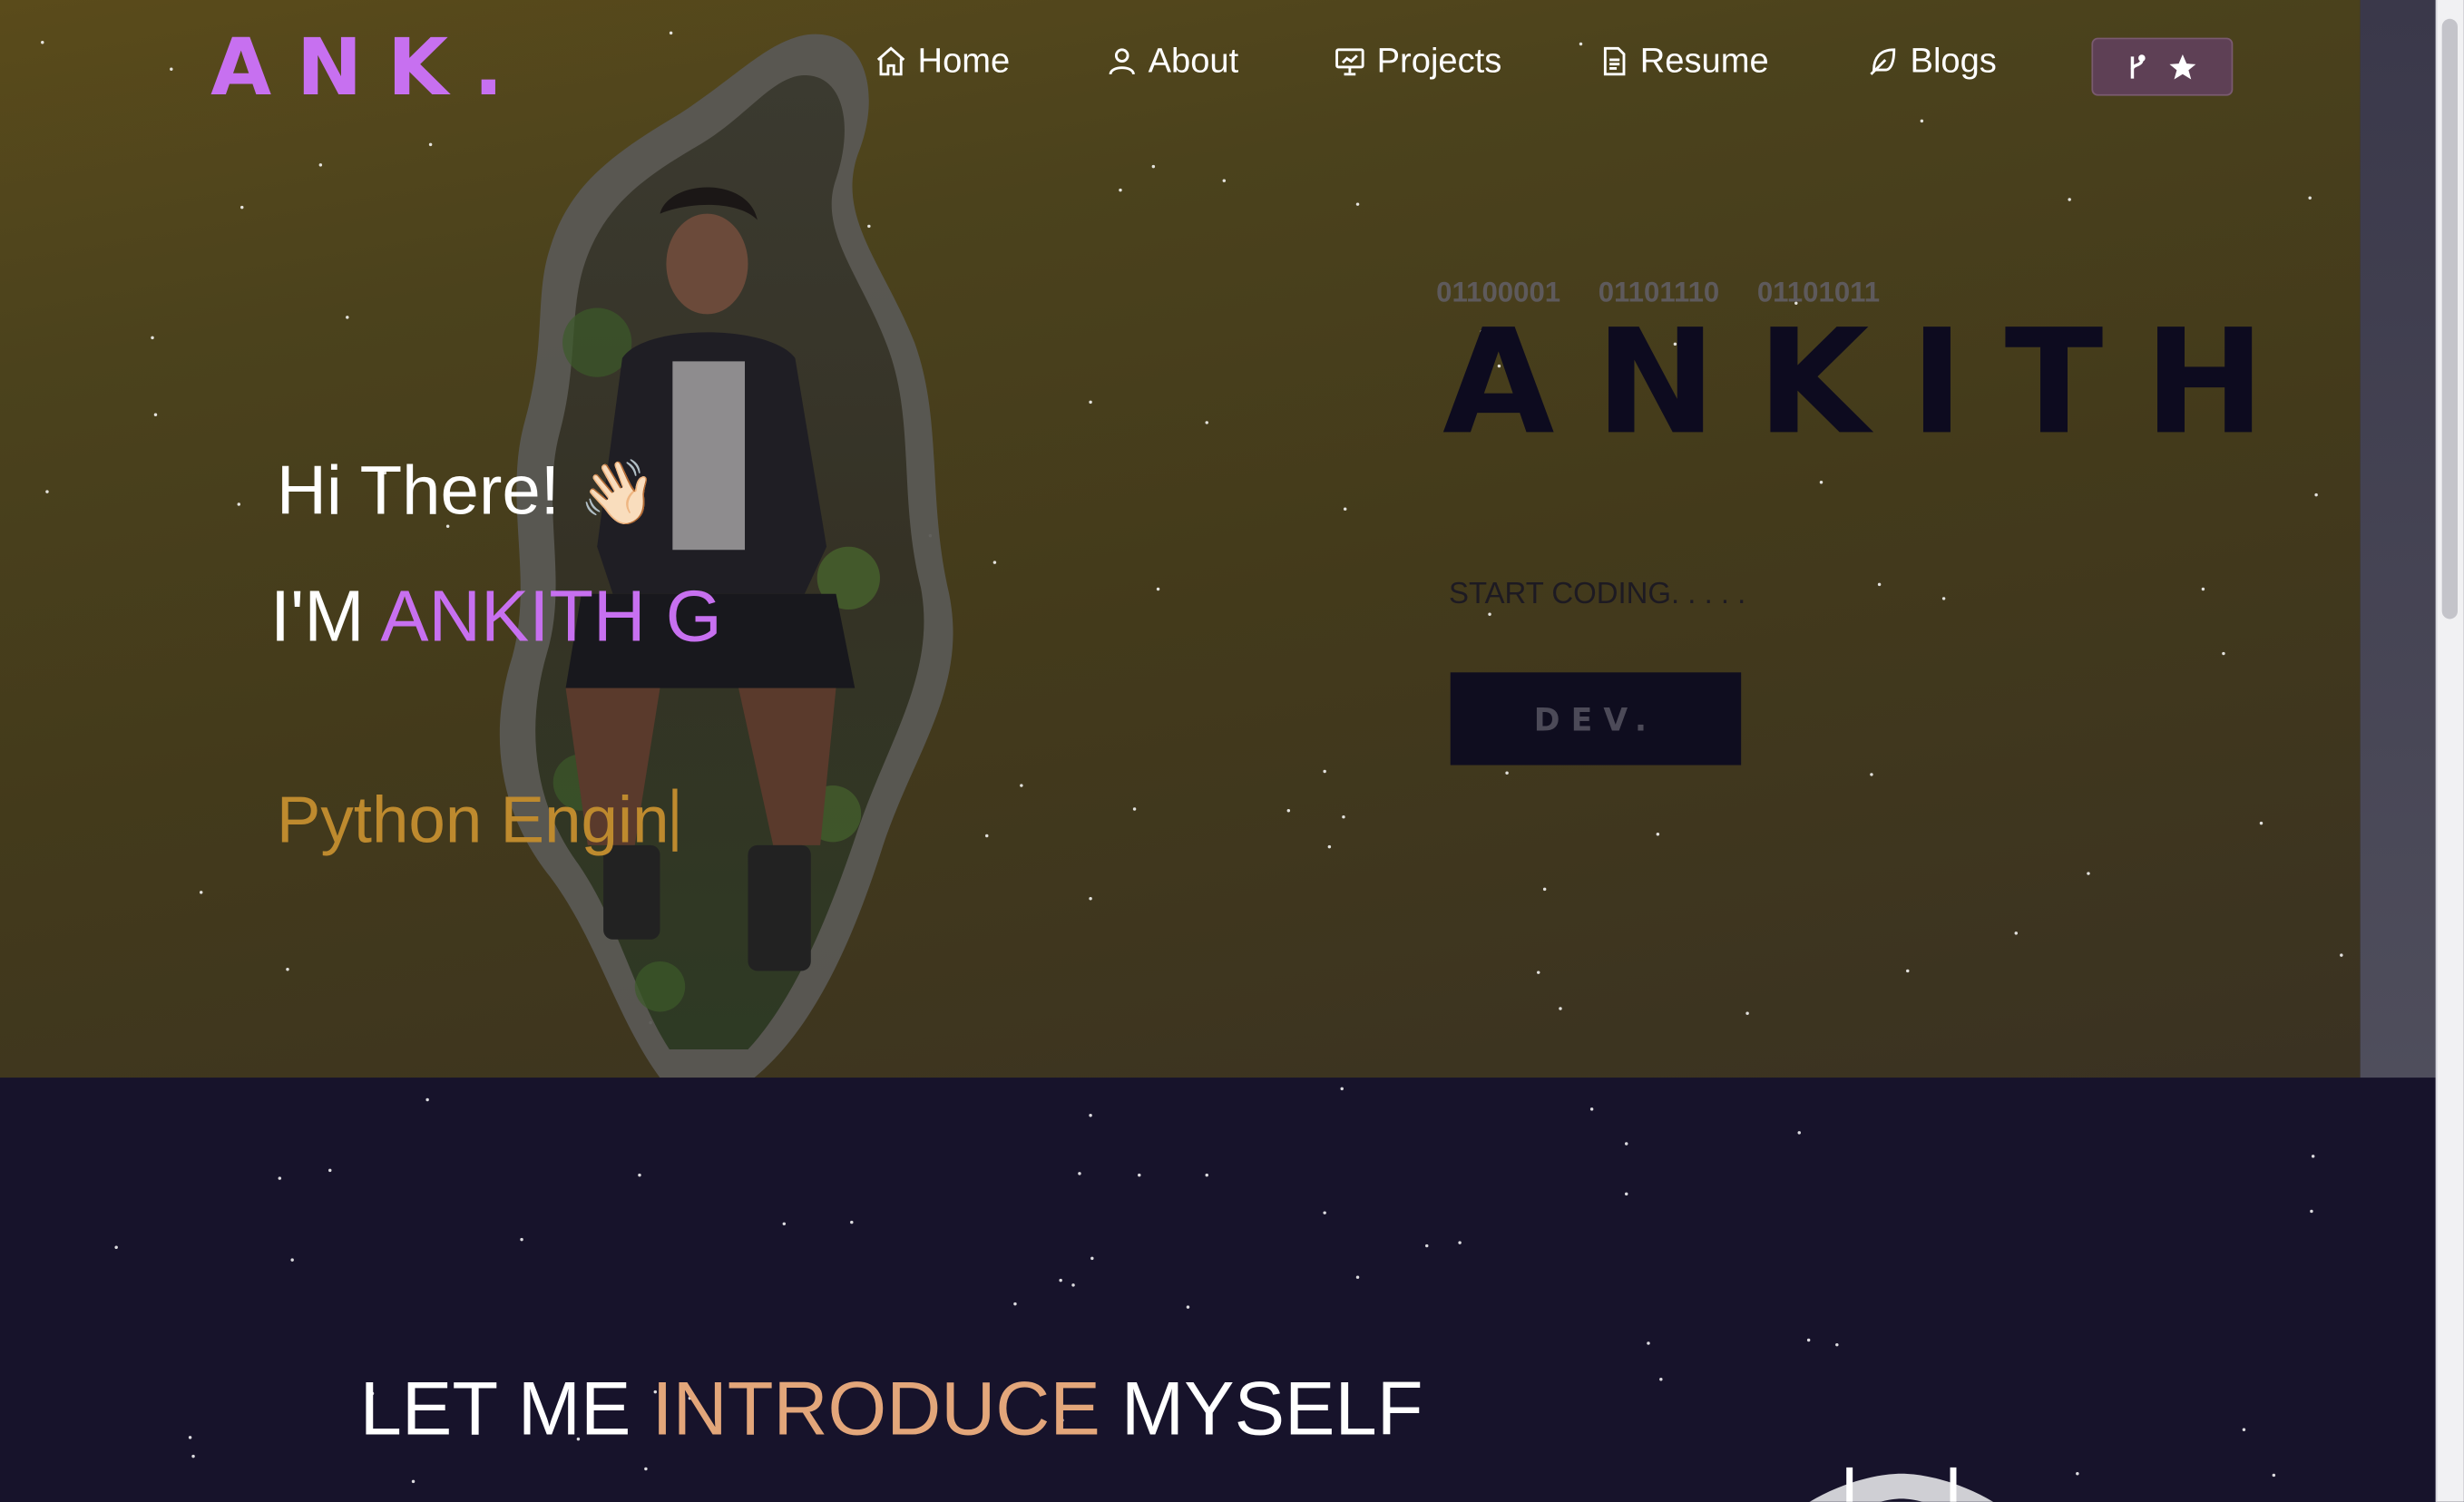  I want to click on start-coding-text: START CODING. . . . ., so click(1597, 594).